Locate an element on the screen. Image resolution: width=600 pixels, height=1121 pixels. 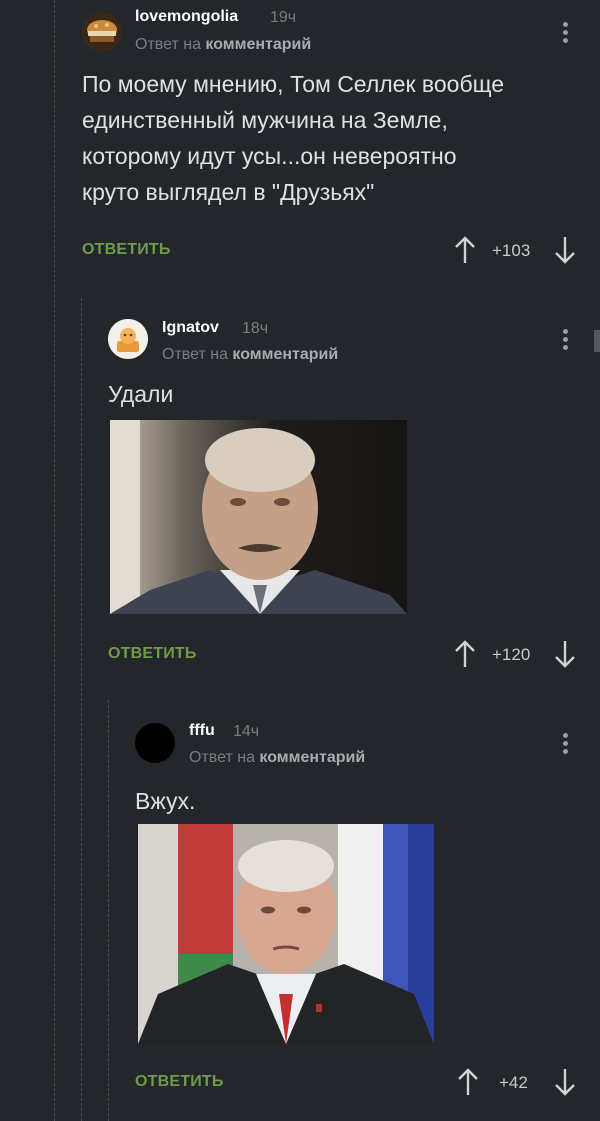
comment-score: +103 is located at coordinates (511, 250).